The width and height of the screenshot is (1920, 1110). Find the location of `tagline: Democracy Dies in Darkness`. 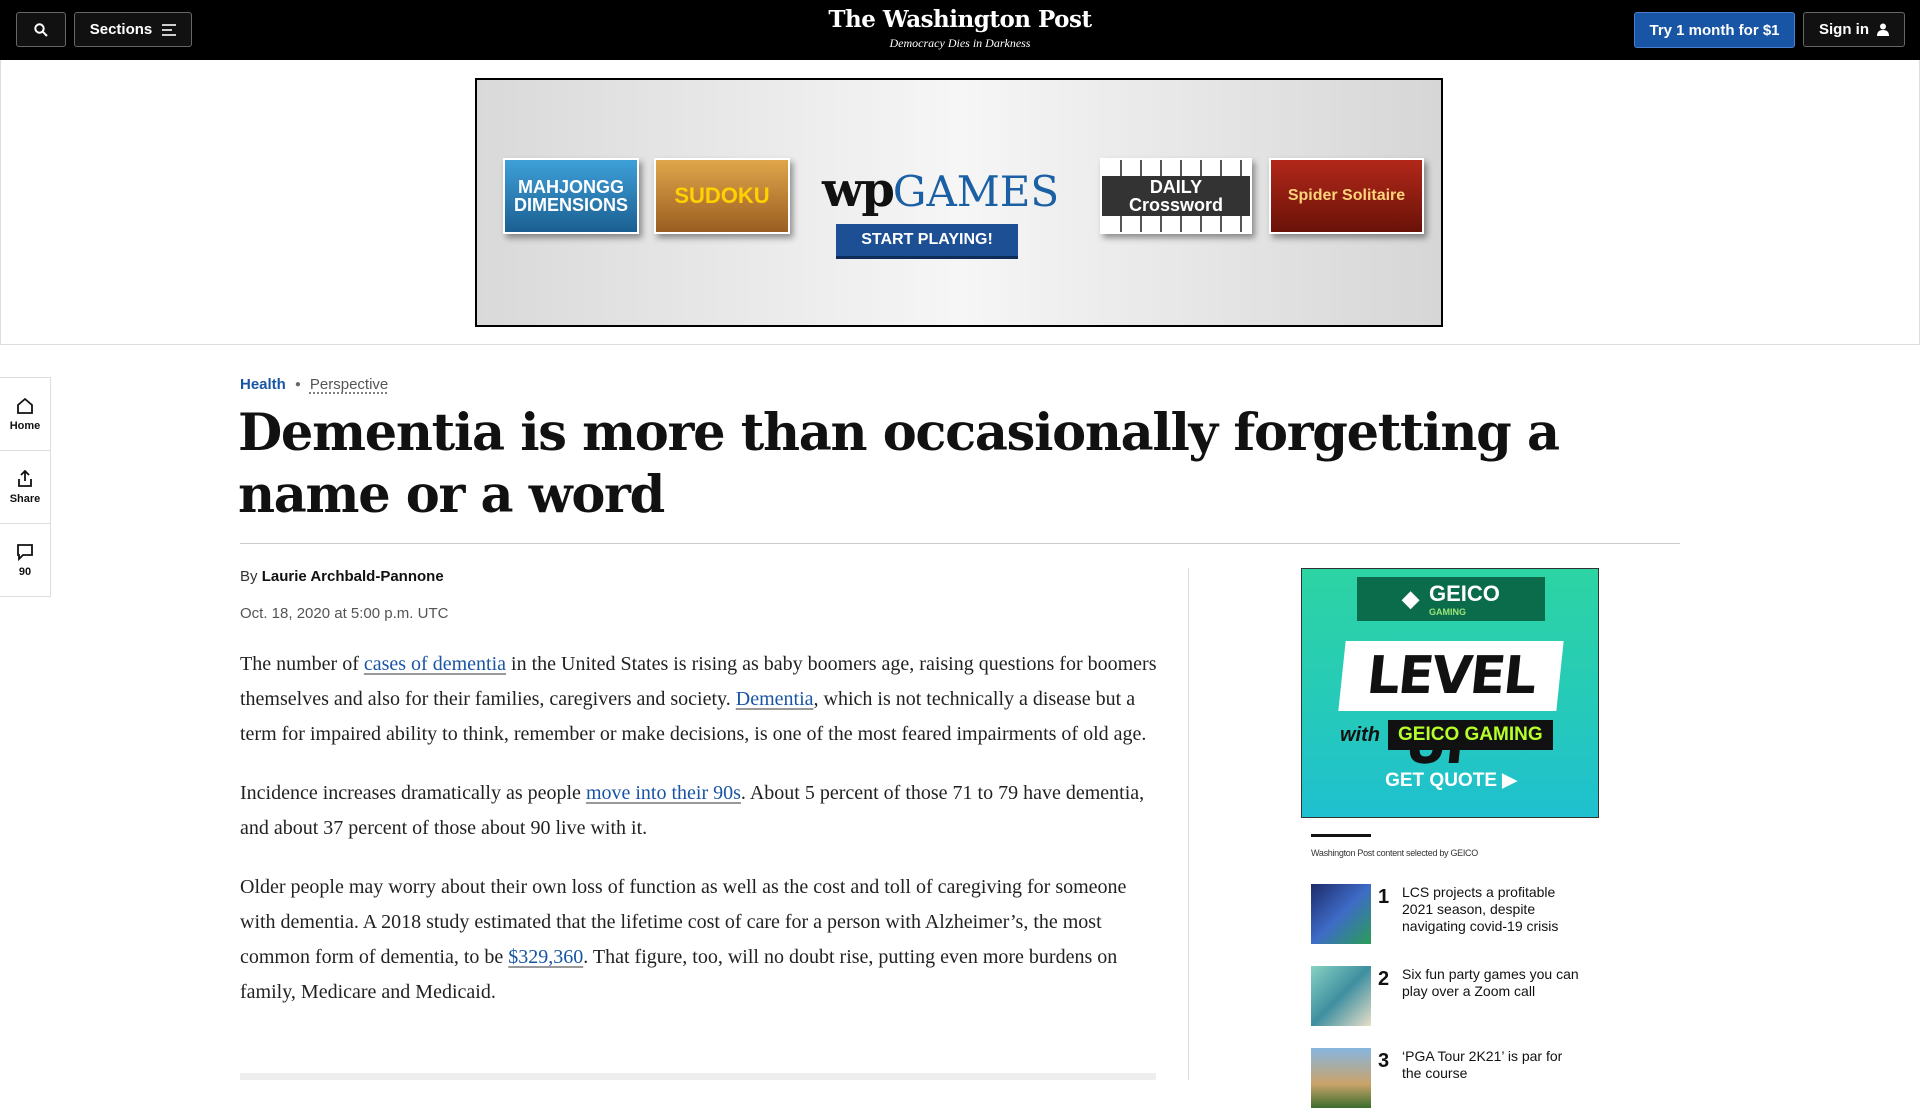

tagline: Democracy Dies in Darkness is located at coordinates (960, 43).